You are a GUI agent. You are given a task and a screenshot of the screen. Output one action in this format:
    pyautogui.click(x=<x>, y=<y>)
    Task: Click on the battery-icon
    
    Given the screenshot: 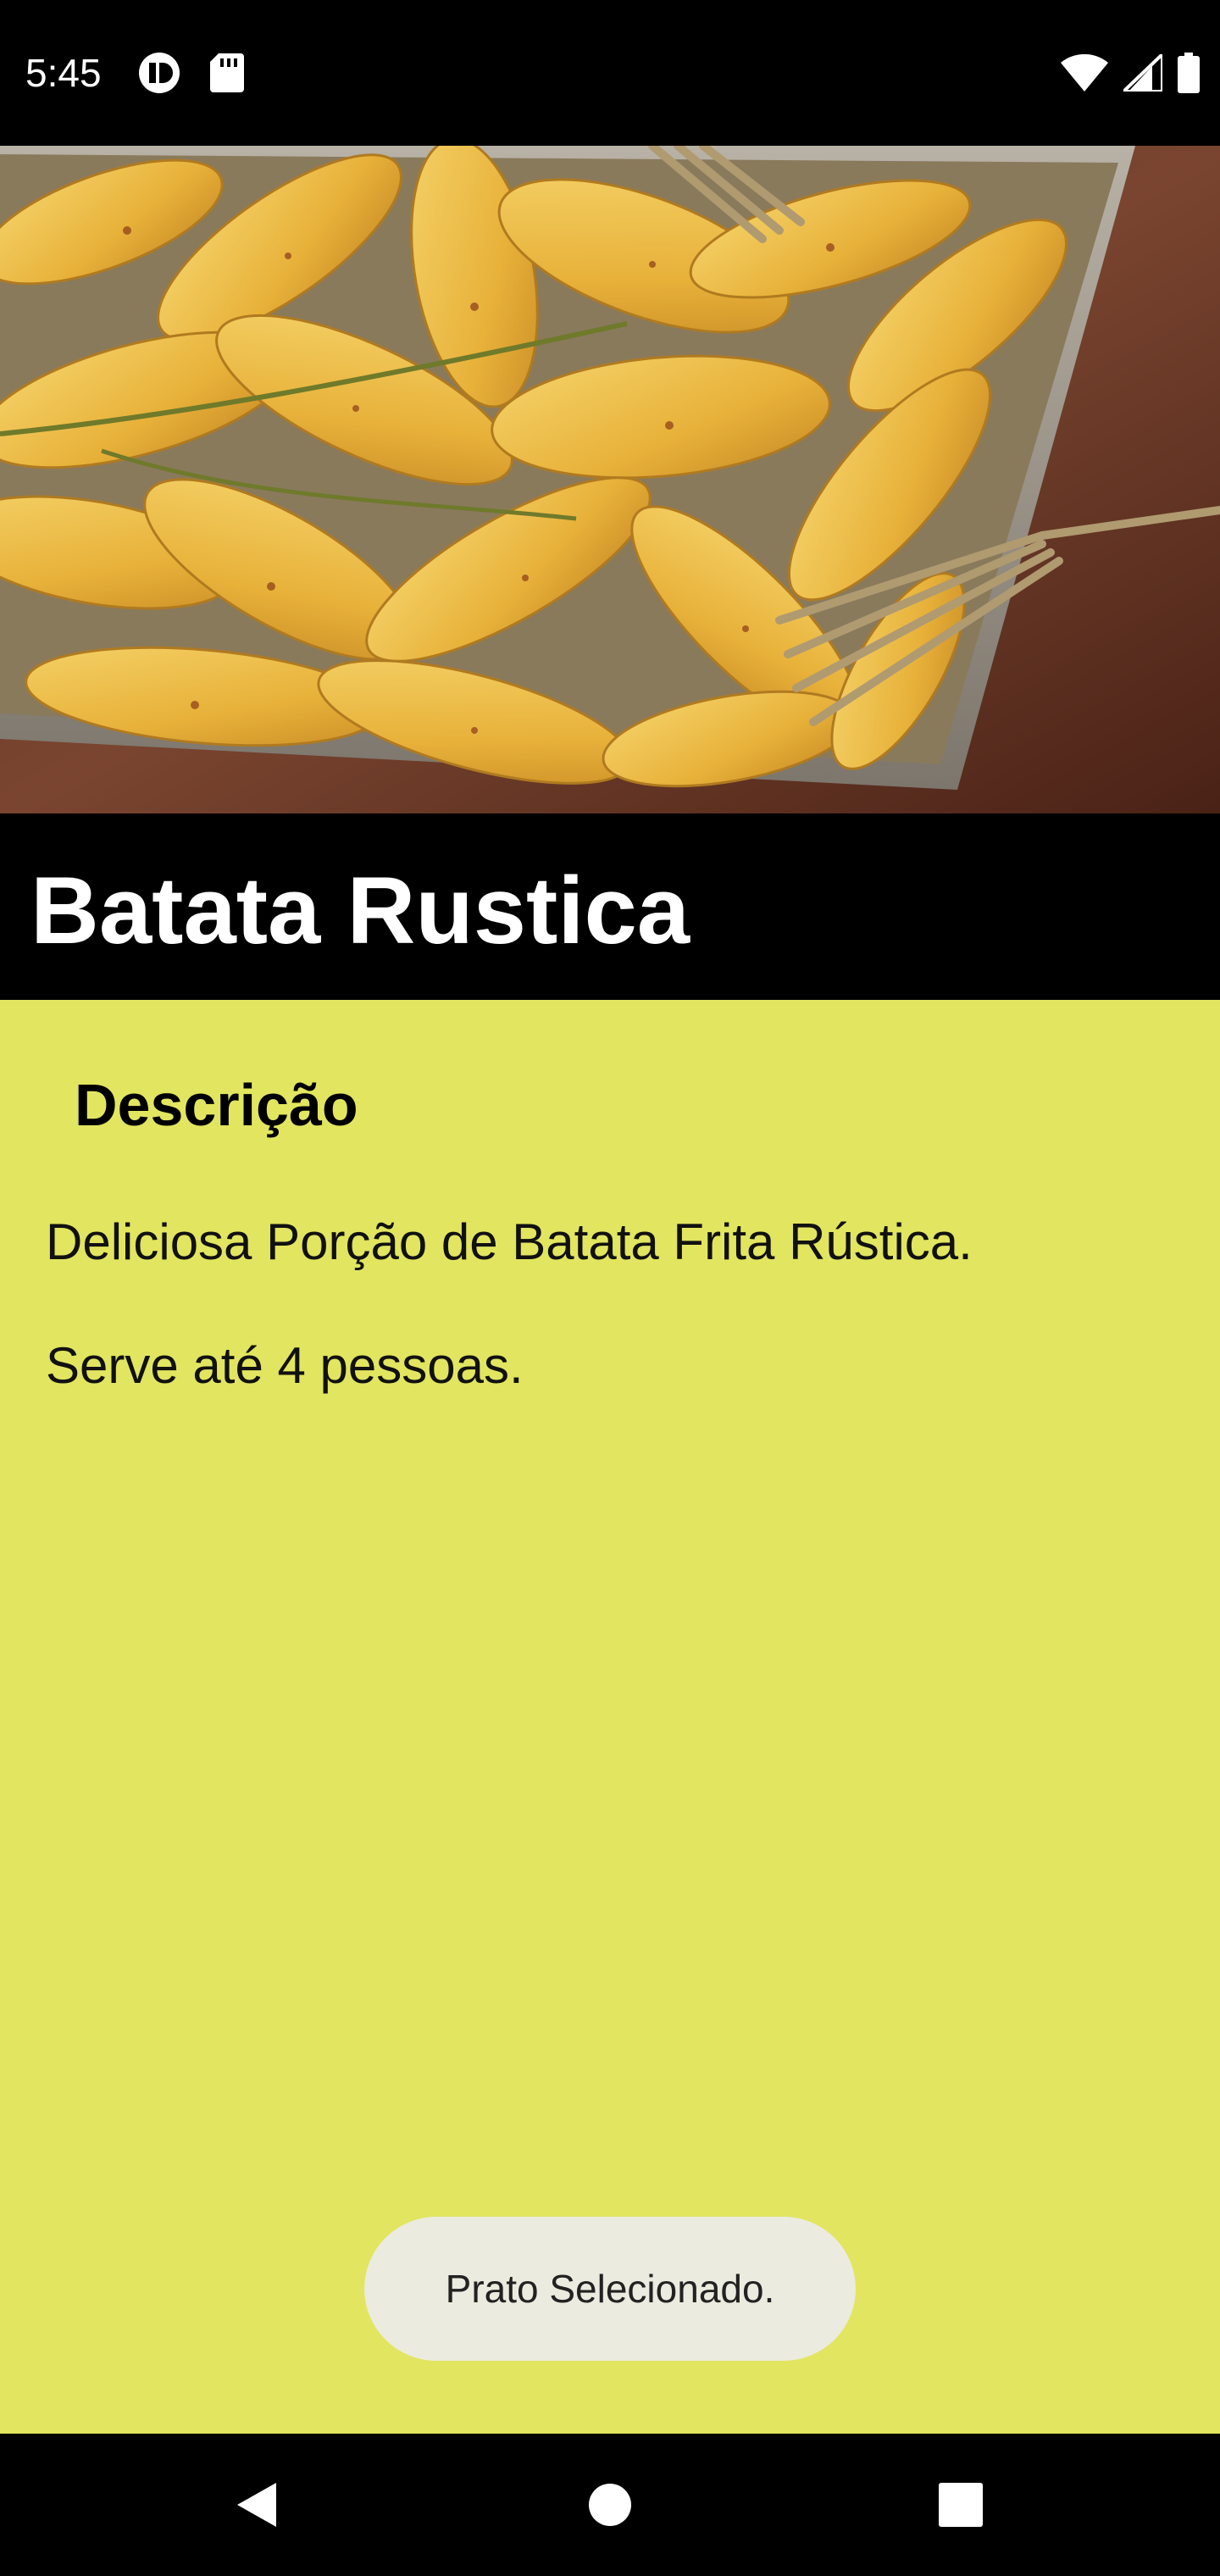 What is the action you would take?
    pyautogui.click(x=1189, y=73)
    